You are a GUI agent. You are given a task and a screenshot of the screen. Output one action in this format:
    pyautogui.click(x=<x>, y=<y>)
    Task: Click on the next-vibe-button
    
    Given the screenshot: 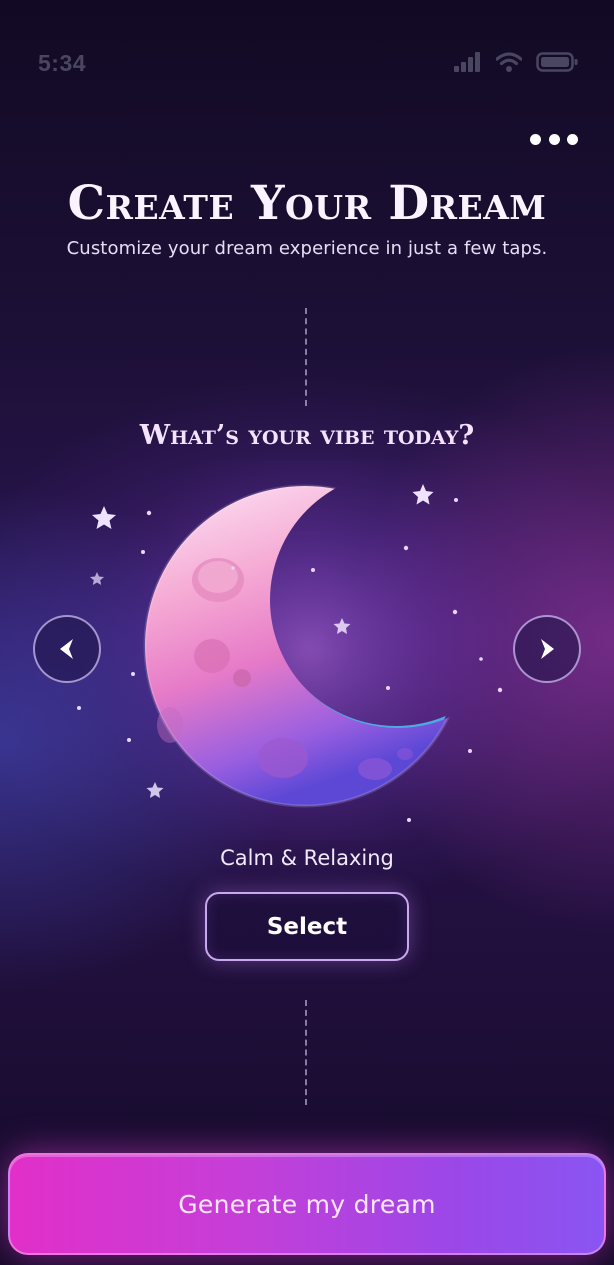 What is the action you would take?
    pyautogui.click(x=547, y=649)
    